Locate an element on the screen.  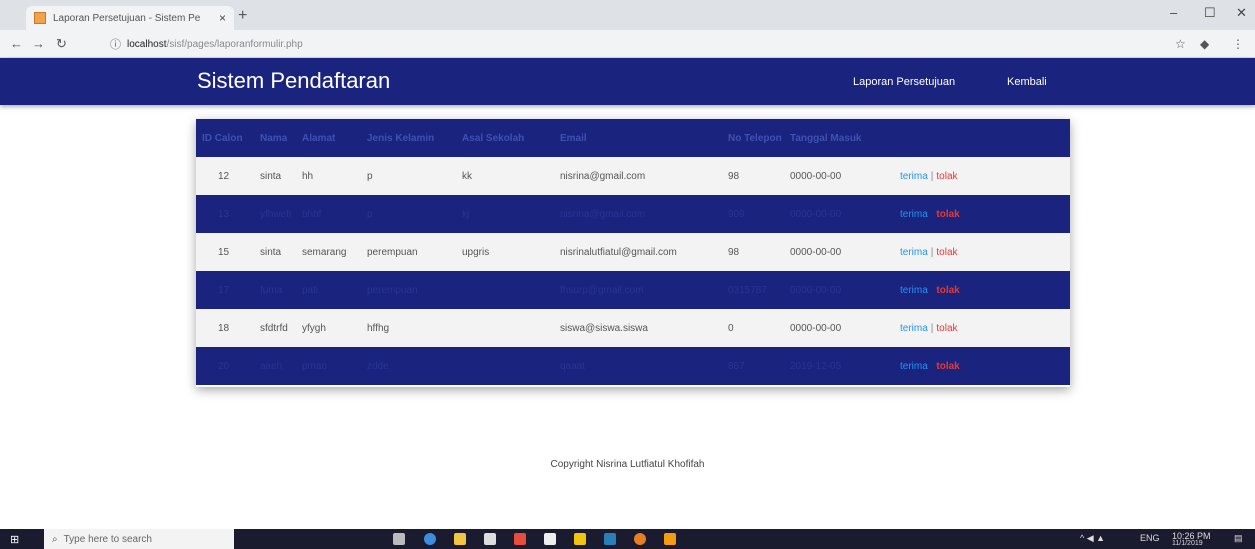
column-header: Alamat is located at coordinates (319, 138).